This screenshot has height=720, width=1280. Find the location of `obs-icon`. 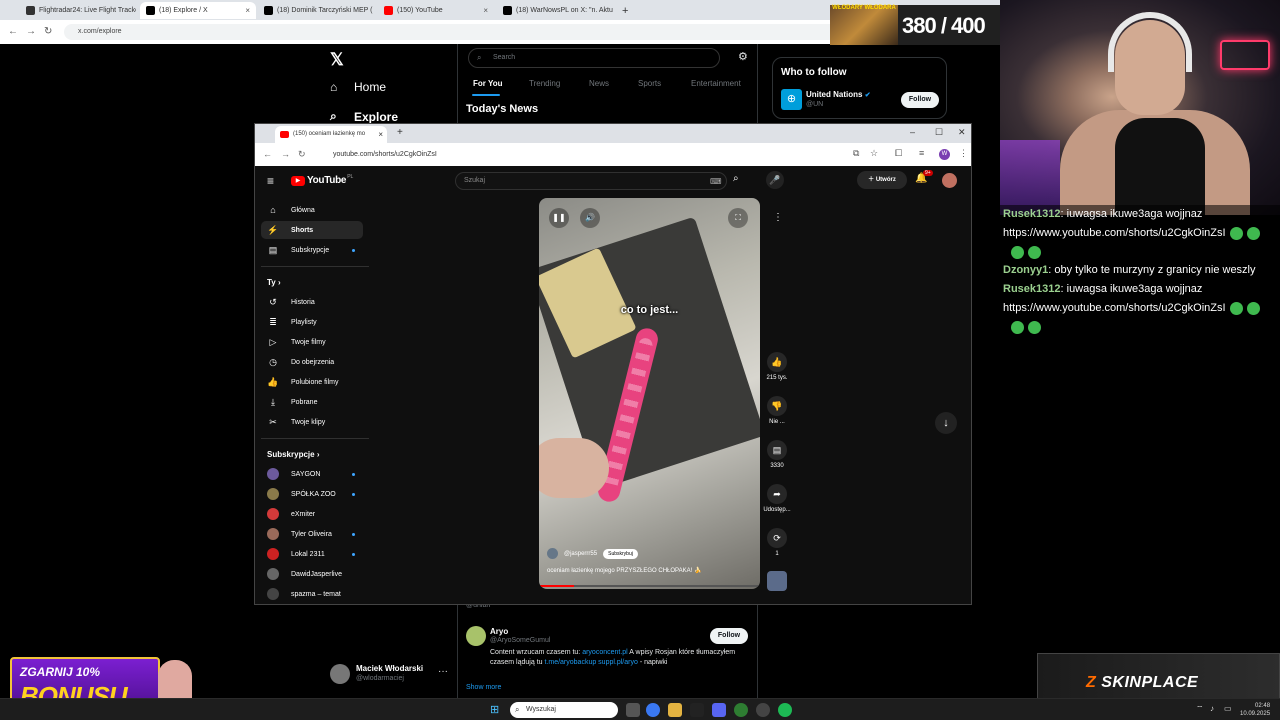

obs-icon is located at coordinates (763, 710).